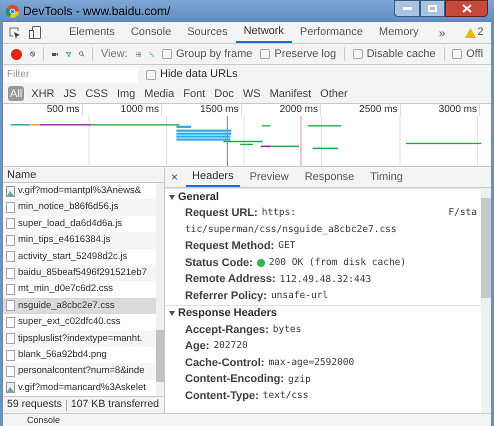 Image resolution: width=494 pixels, height=426 pixels. What do you see at coordinates (126, 93) in the screenshot?
I see `type-filter: Img` at bounding box center [126, 93].